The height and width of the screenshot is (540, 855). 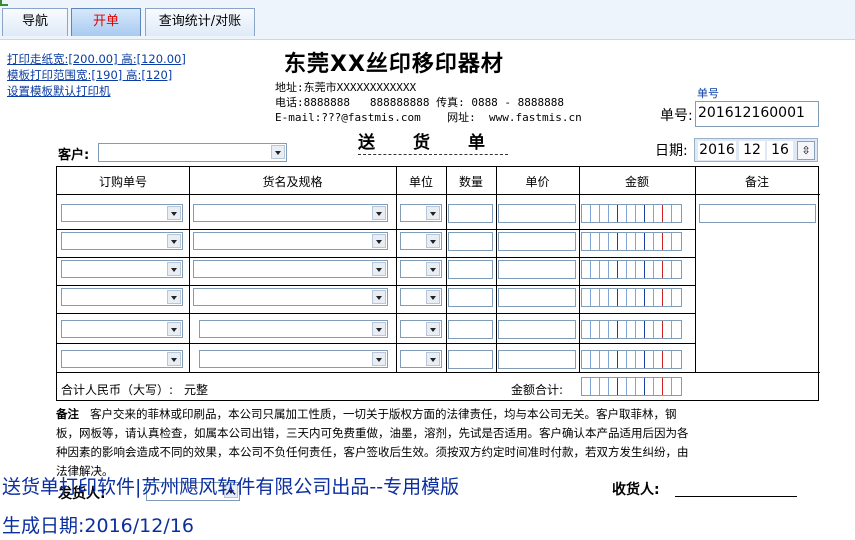 I want to click on col-header-price: 单价, so click(x=537, y=182).